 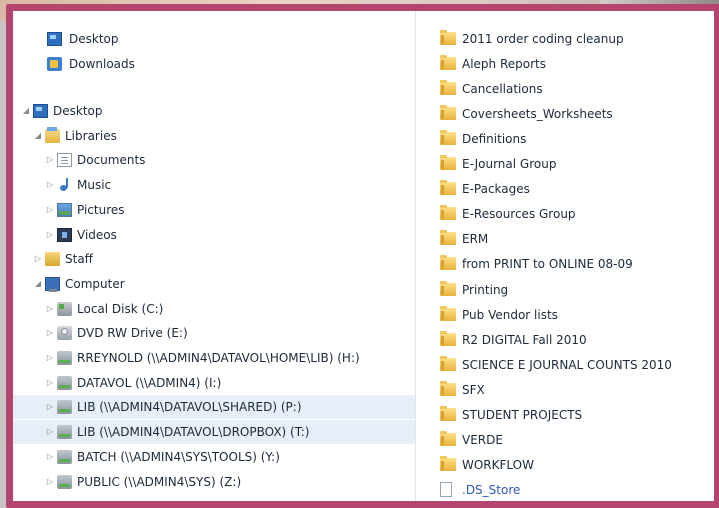 I want to click on desktop-icon, so click(x=54, y=39).